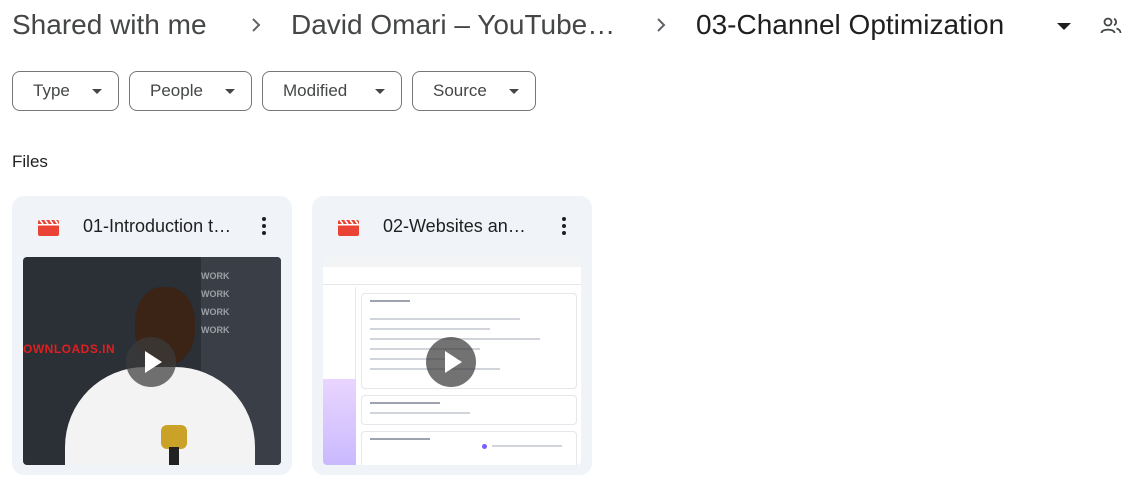  I want to click on thumb-nav-bar, so click(452, 280).